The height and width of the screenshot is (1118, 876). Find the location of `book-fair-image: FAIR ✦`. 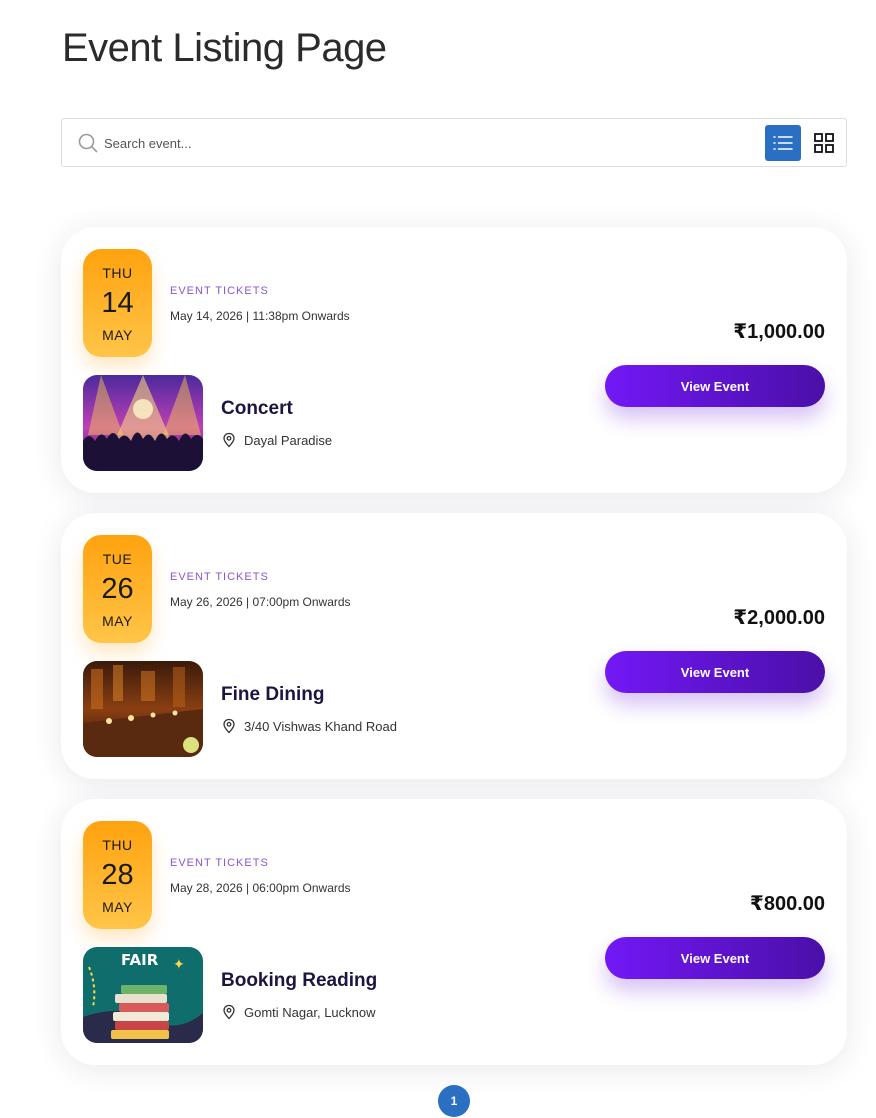

book-fair-image: FAIR ✦ is located at coordinates (143, 995).